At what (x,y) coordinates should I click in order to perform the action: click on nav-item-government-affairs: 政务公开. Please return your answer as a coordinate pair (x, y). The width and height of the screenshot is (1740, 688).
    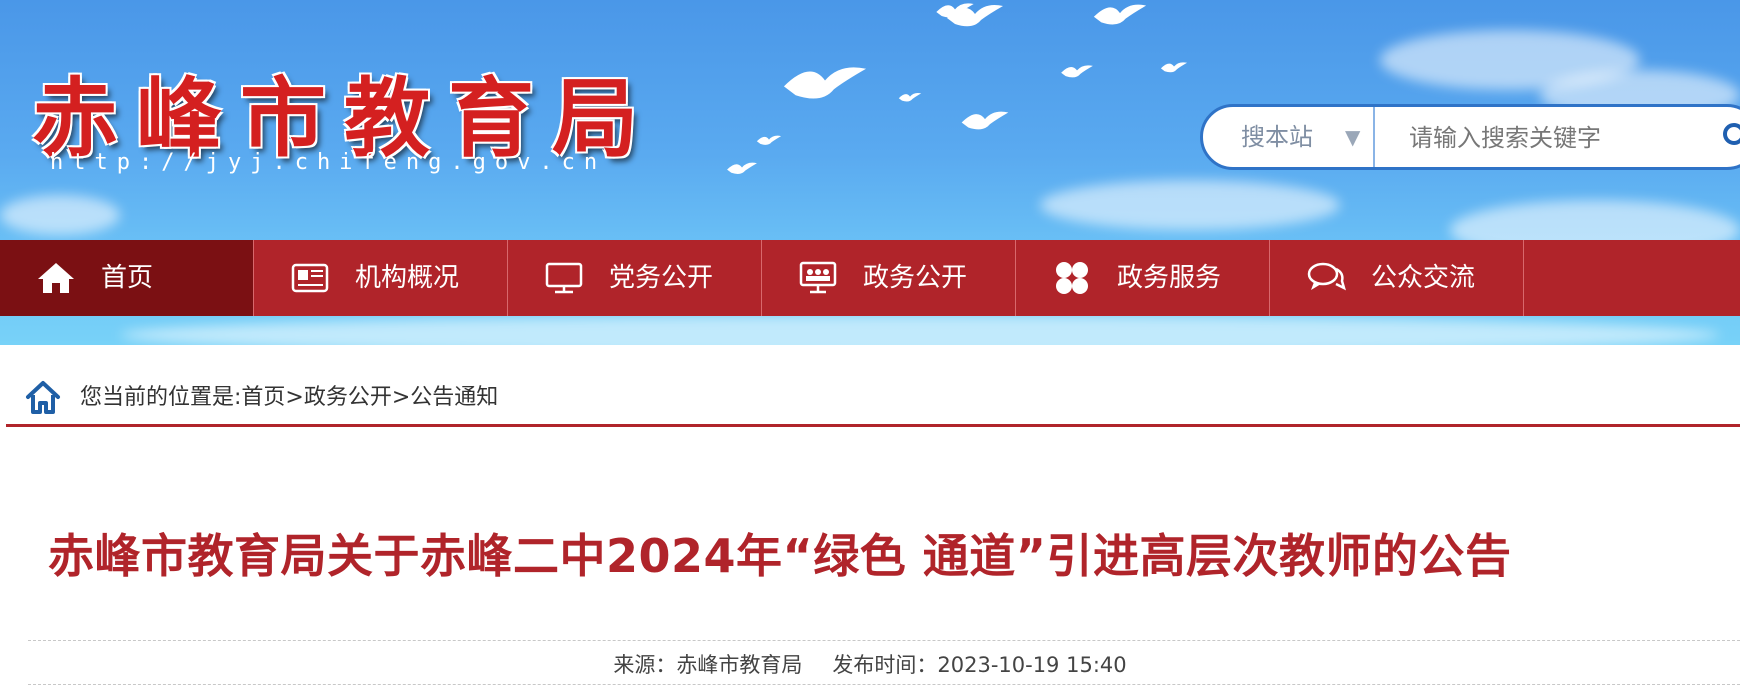
    Looking at the image, I should click on (889, 278).